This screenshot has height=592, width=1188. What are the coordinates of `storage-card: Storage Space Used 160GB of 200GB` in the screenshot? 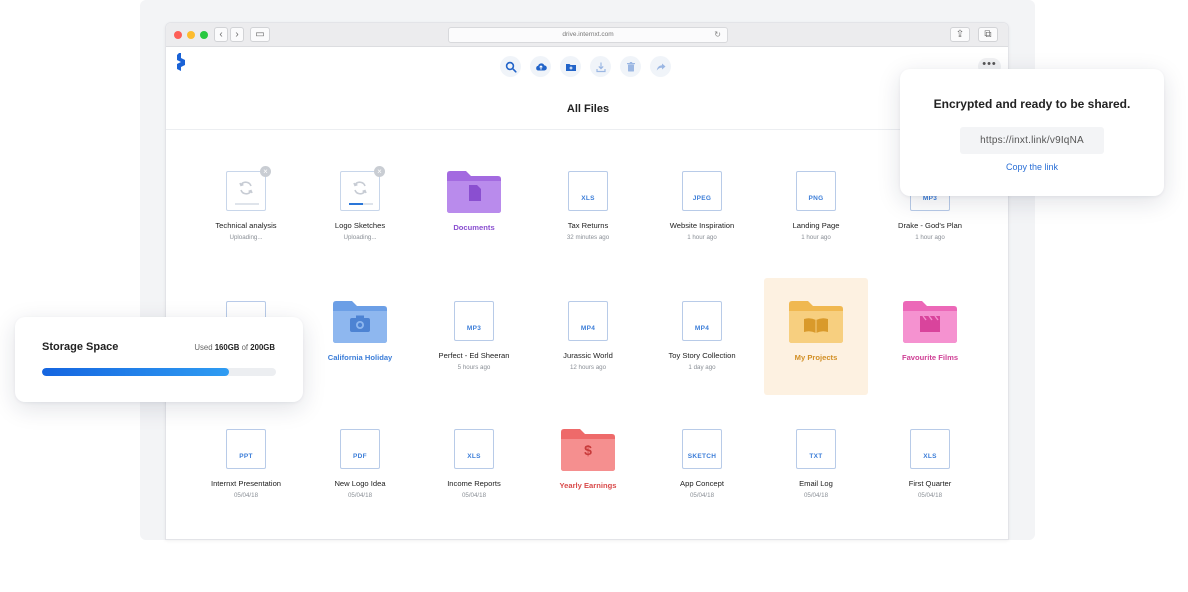 It's located at (159, 359).